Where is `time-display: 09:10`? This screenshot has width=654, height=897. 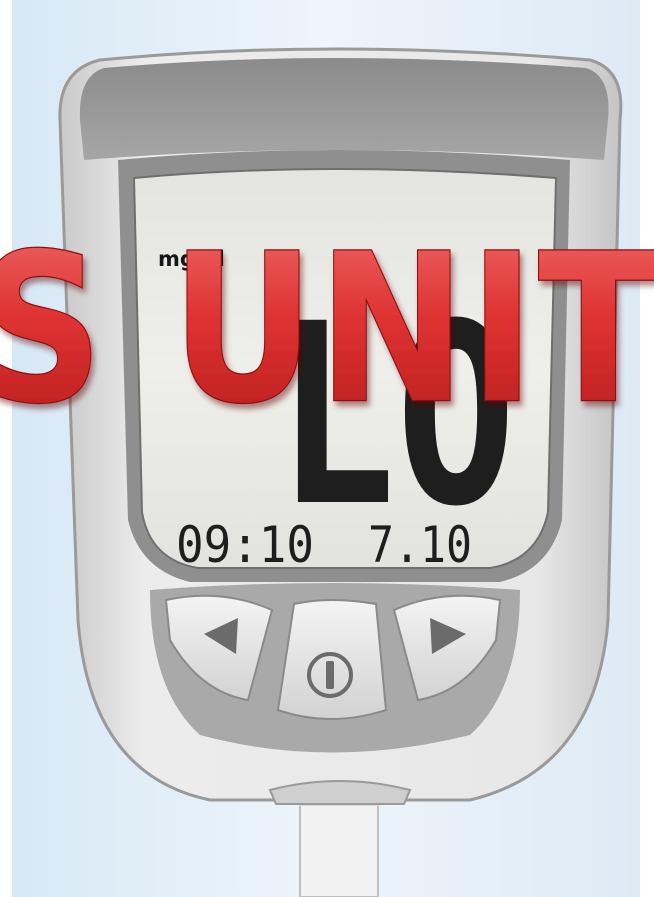 time-display: 09:10 is located at coordinates (245, 545).